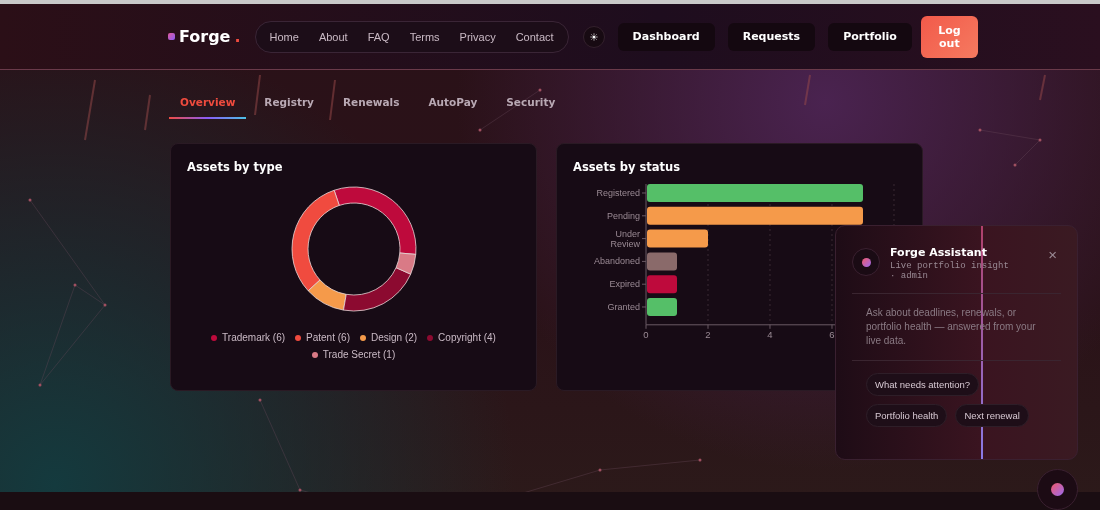  What do you see at coordinates (771, 36) in the screenshot?
I see `nav-button: Requests` at bounding box center [771, 36].